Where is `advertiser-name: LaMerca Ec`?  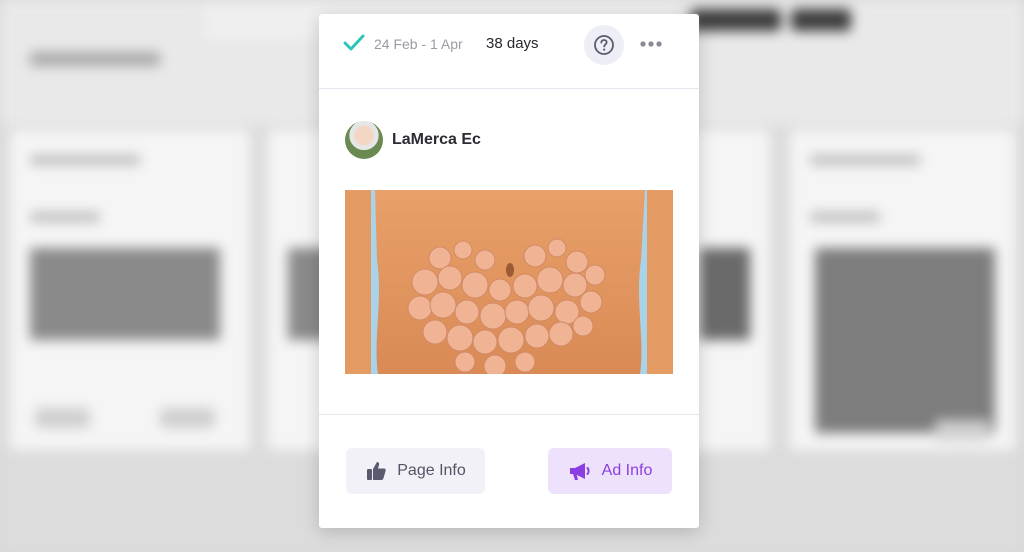
advertiser-name: LaMerca Ec is located at coordinates (436, 140).